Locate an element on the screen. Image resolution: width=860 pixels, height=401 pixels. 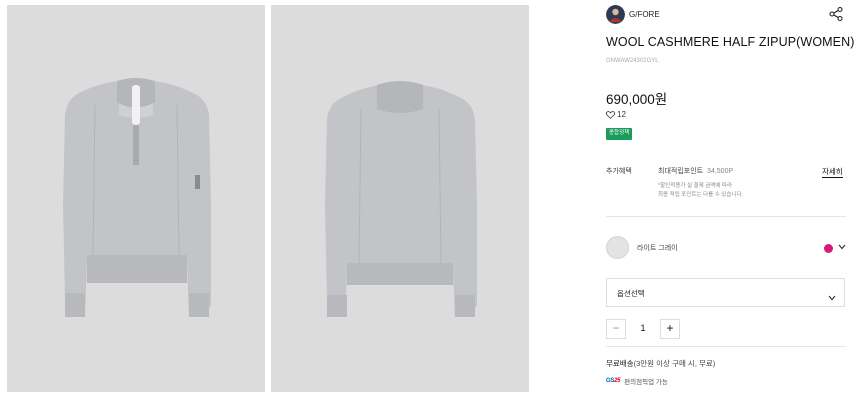
max-point-label: 최대적립포인트 34,500P is located at coordinates (695, 171).